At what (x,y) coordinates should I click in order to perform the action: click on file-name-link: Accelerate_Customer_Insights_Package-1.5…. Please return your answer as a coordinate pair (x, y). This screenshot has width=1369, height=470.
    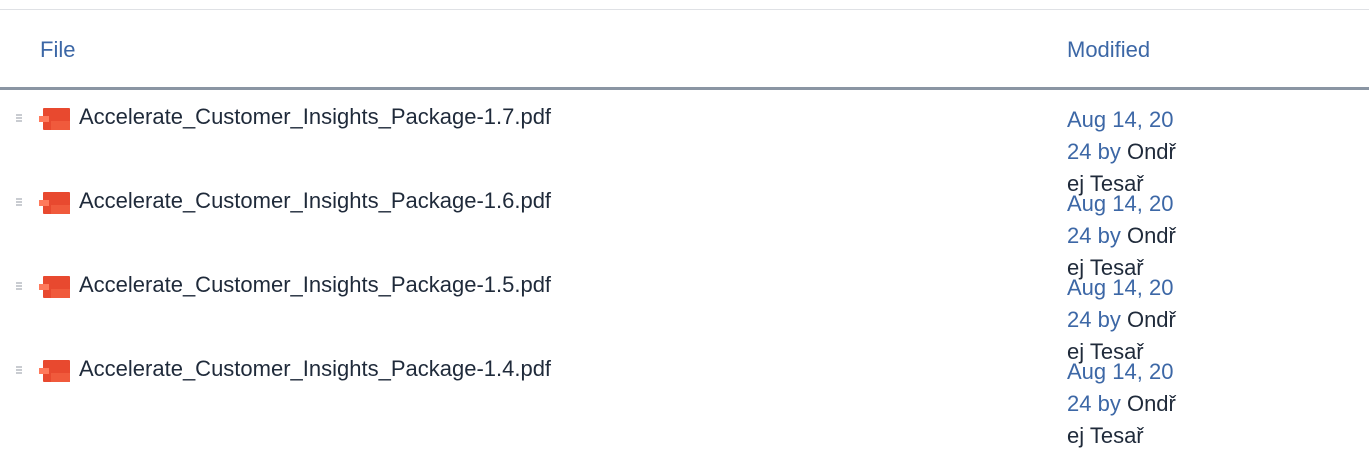
    Looking at the image, I should click on (315, 285).